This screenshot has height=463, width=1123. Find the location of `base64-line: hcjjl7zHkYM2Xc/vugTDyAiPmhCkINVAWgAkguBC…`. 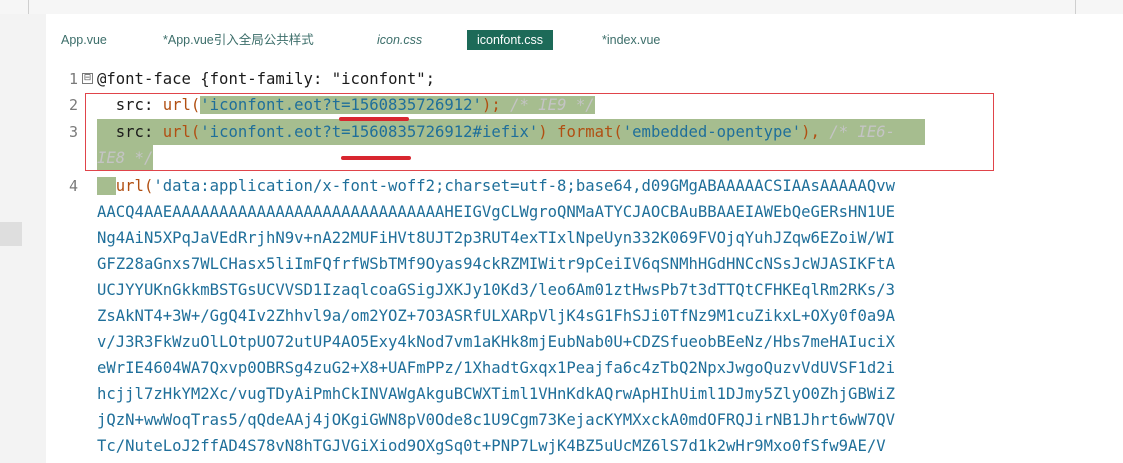

base64-line: hcjjl7zHkYM2Xc/vugTDyAiPmhCkINVAWgAkguBC… is located at coordinates (496, 394).